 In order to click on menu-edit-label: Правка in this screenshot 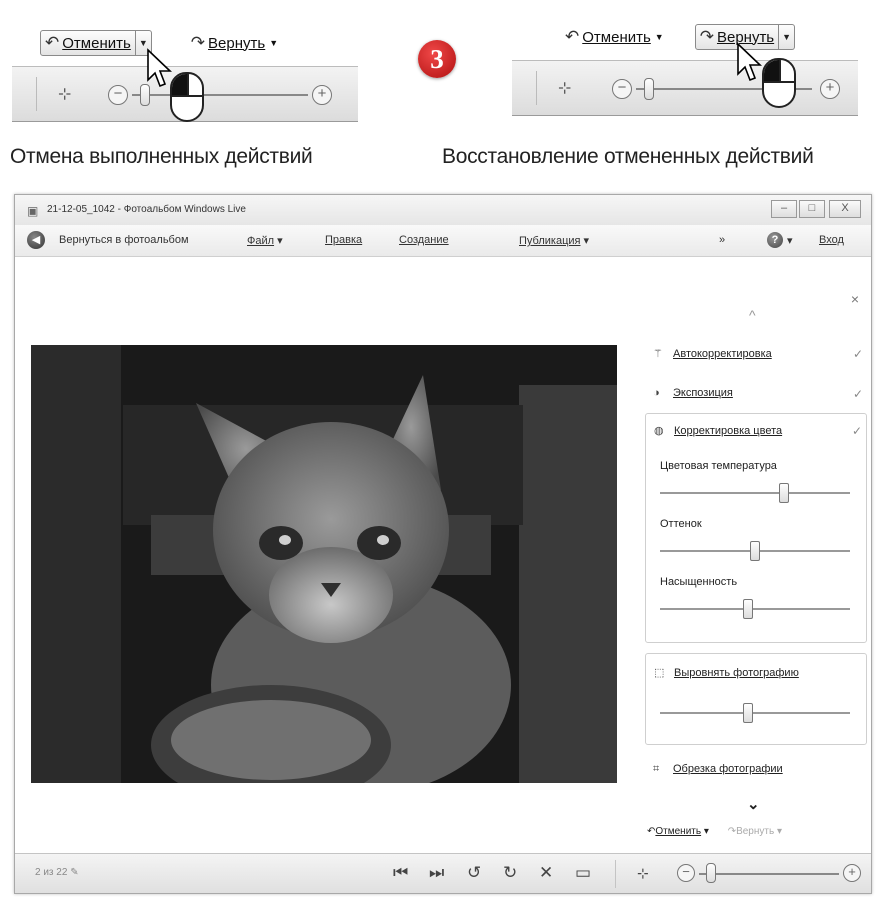, I will do `click(344, 240)`.